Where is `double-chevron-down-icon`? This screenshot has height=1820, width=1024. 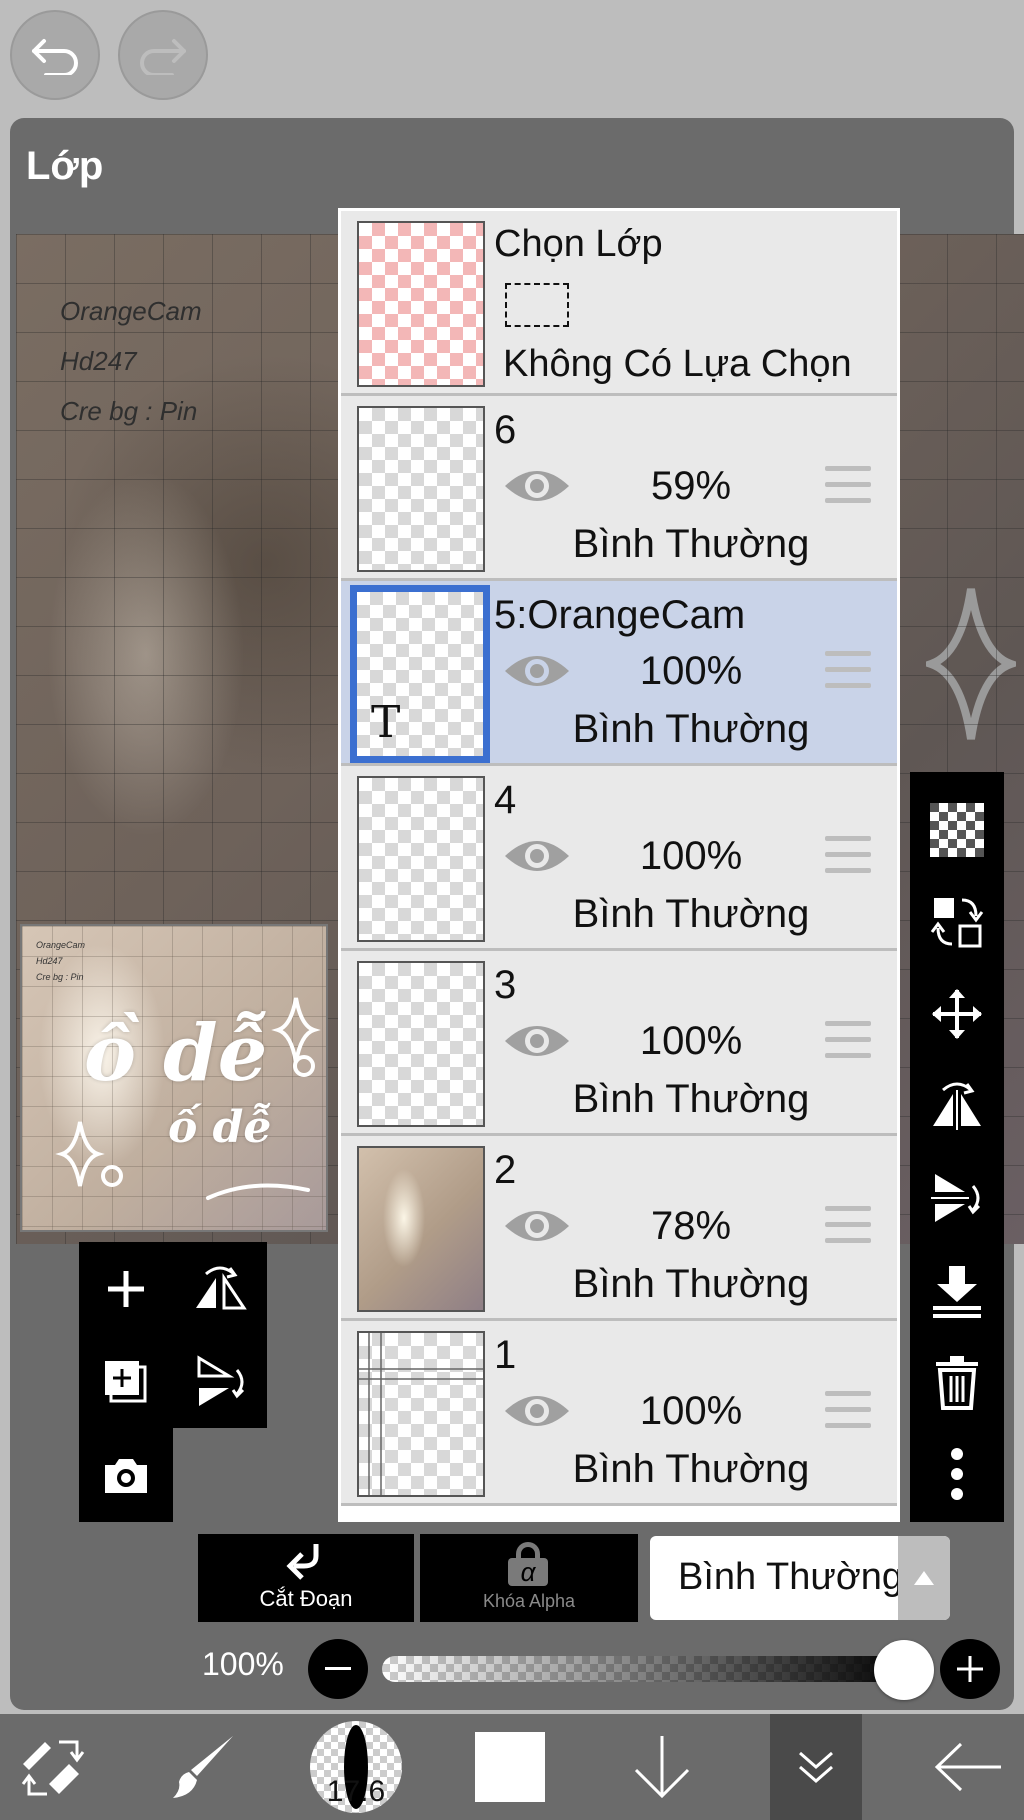 double-chevron-down-icon is located at coordinates (816, 1767).